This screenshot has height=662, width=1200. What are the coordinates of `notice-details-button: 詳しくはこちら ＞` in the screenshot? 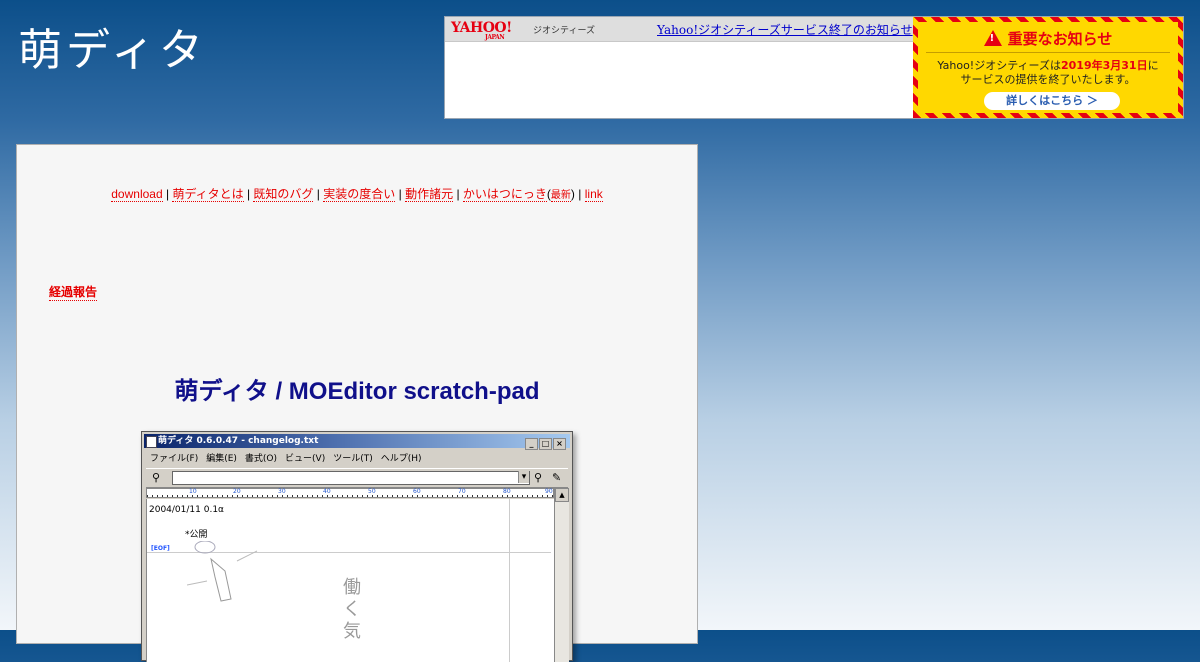 It's located at (1052, 101).